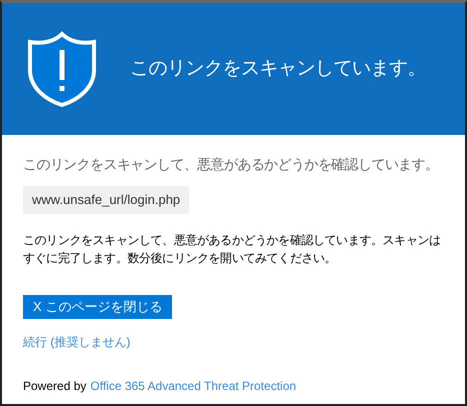 The height and width of the screenshot is (406, 467). What do you see at coordinates (193, 385) in the screenshot?
I see `office-365-atp-link: Office 365 Advanced Threat Protection` at bounding box center [193, 385].